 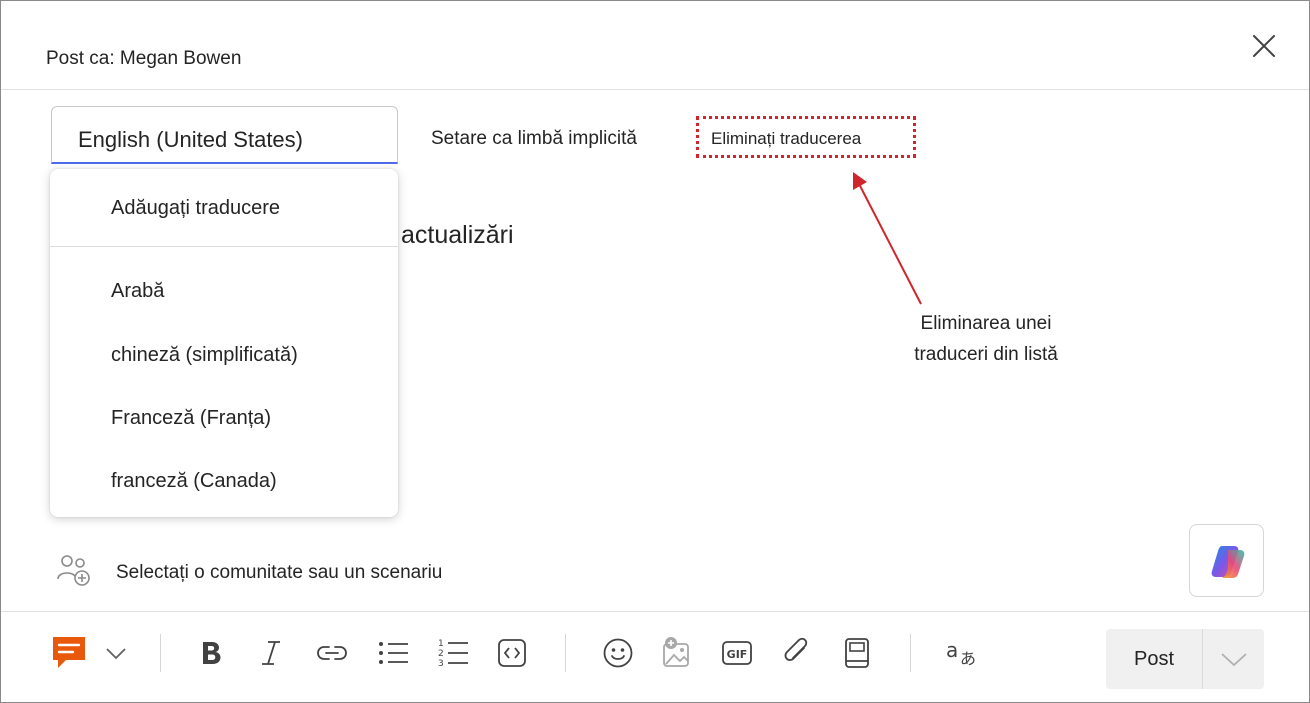 I want to click on link-icon, so click(x=332, y=653).